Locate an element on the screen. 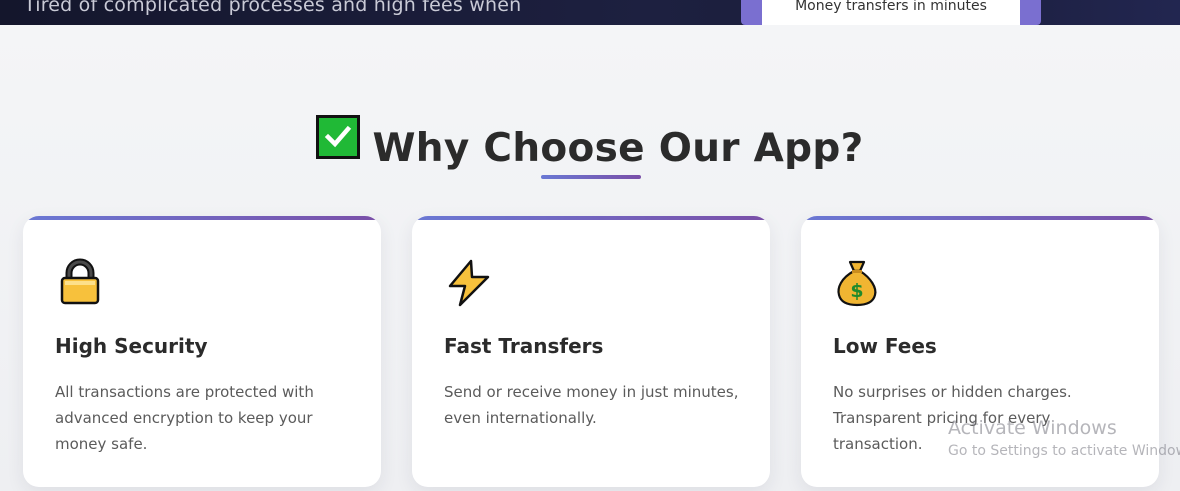 The width and height of the screenshot is (1180, 491). section-heading: Why Choose Our App? is located at coordinates (590, 143).